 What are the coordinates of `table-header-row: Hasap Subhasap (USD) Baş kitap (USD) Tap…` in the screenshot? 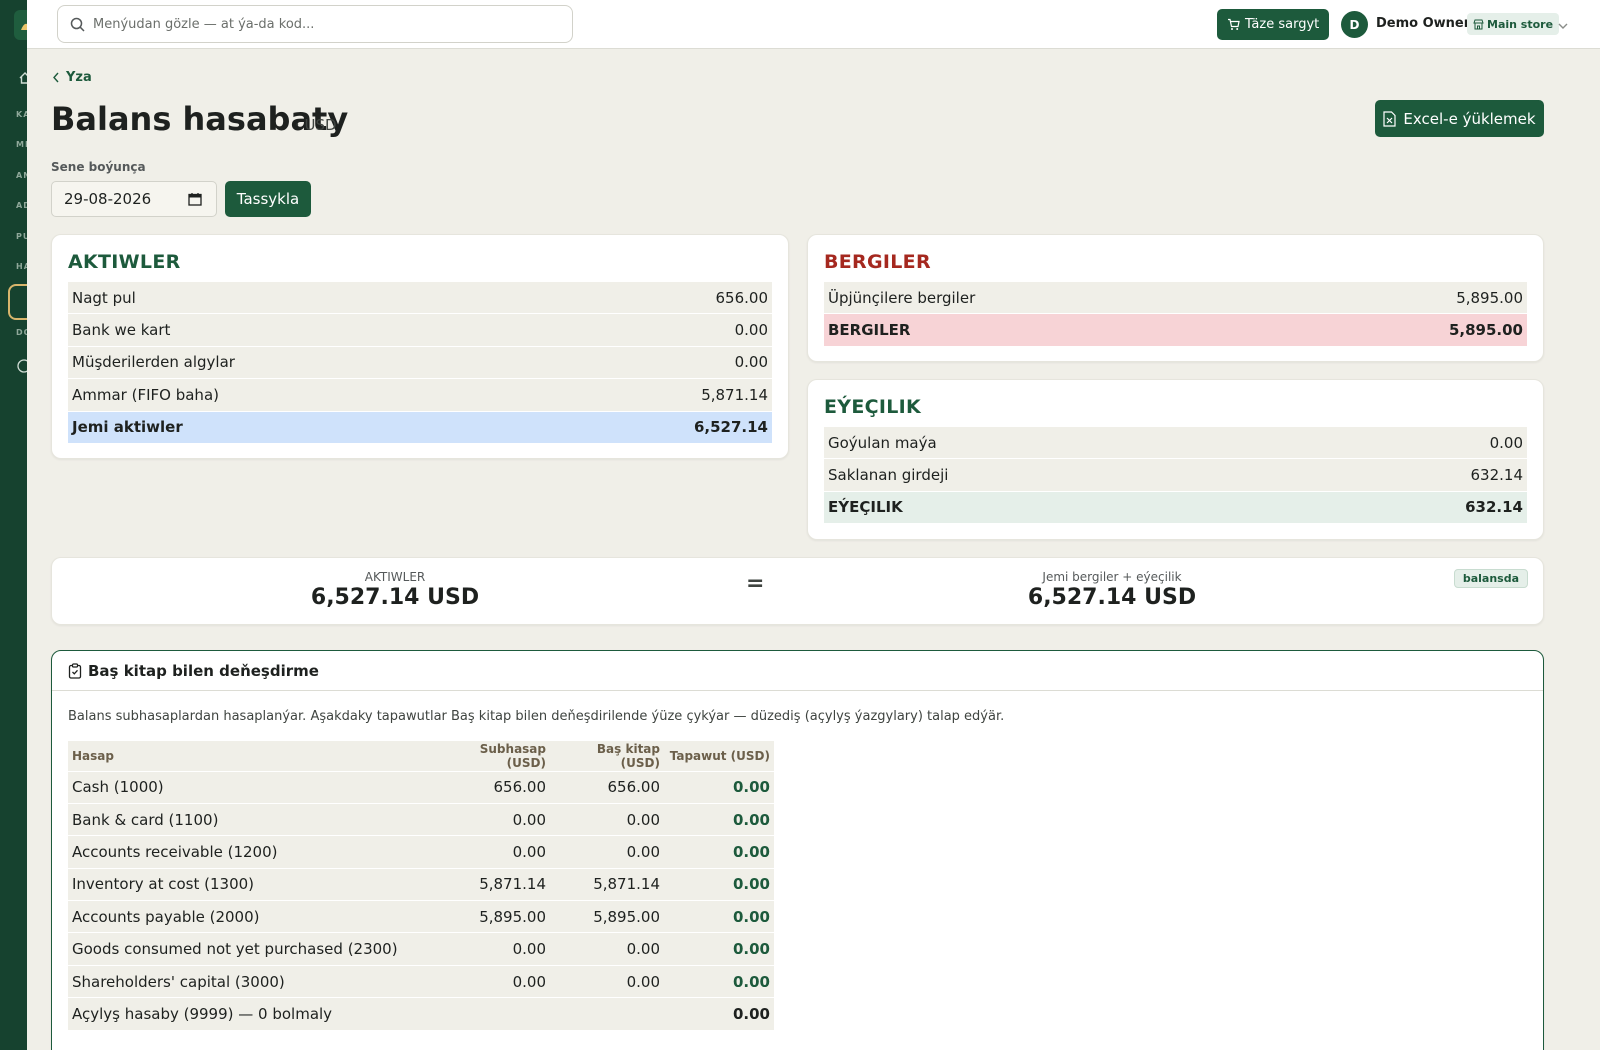 It's located at (421, 756).